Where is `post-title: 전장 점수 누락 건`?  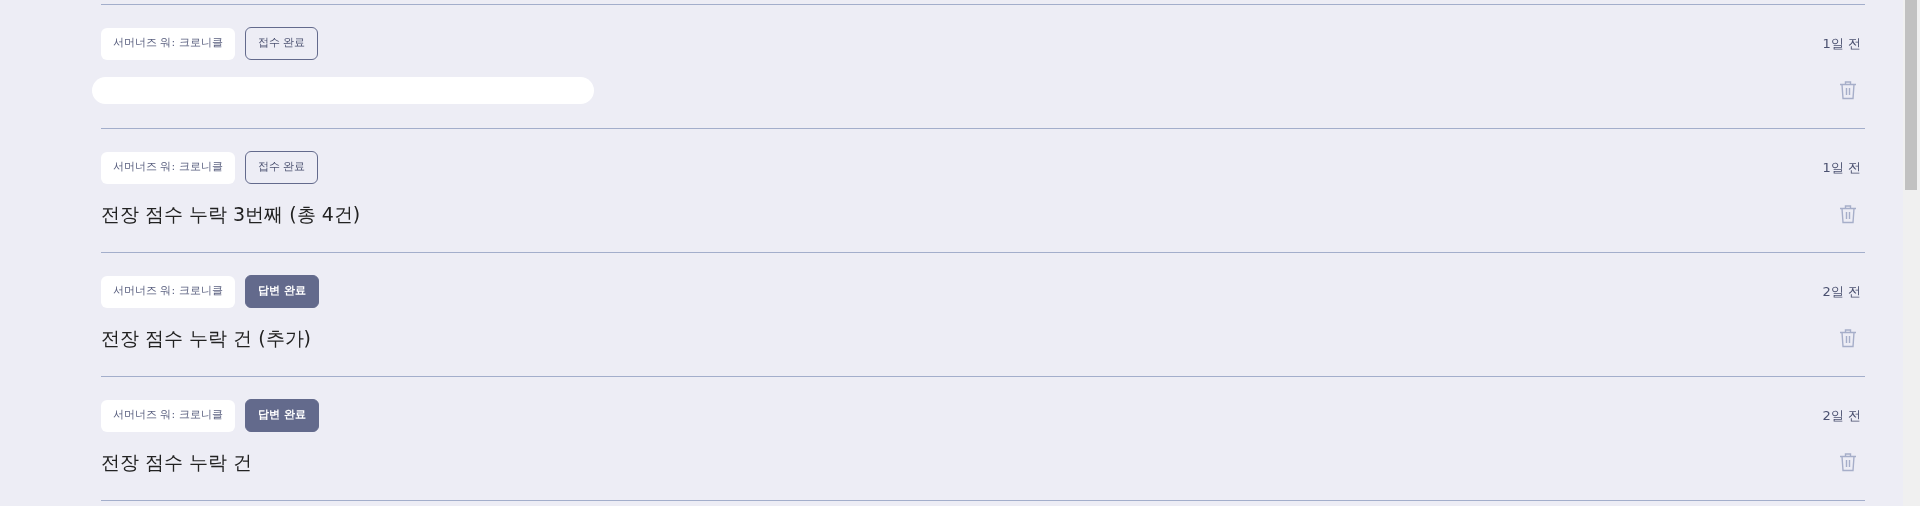 post-title: 전장 점수 누락 건 is located at coordinates (177, 462).